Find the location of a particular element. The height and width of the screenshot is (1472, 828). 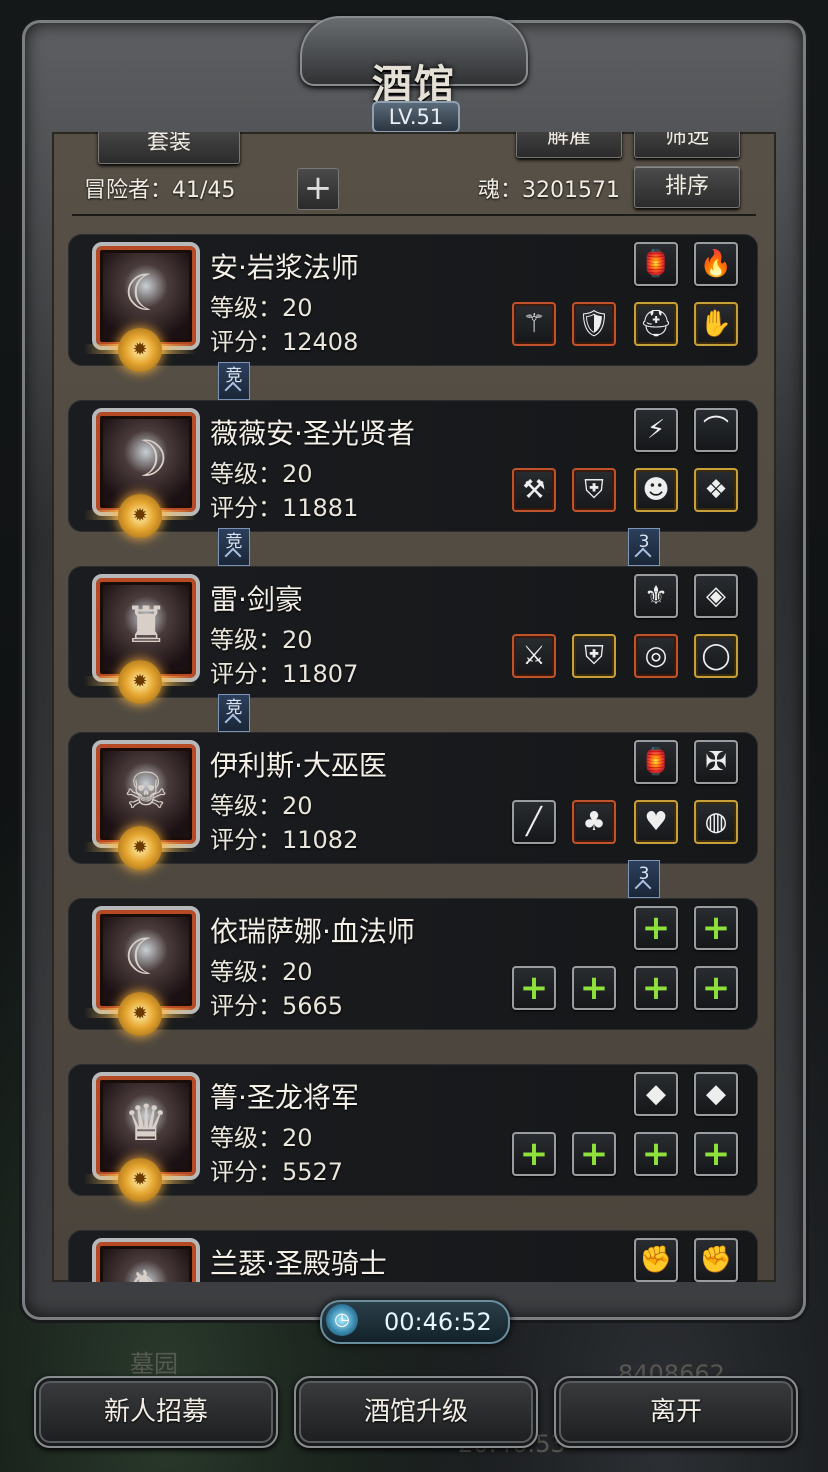

hero-portrait: ♞ is located at coordinates (146, 1260).